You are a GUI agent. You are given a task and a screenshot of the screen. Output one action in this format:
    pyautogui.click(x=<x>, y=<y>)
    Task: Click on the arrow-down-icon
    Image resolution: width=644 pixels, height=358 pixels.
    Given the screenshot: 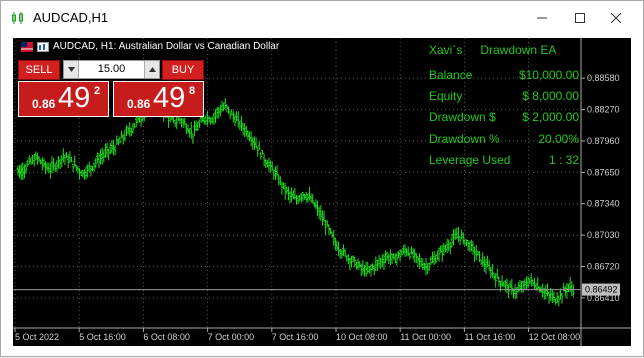 What is the action you would take?
    pyautogui.click(x=71, y=69)
    